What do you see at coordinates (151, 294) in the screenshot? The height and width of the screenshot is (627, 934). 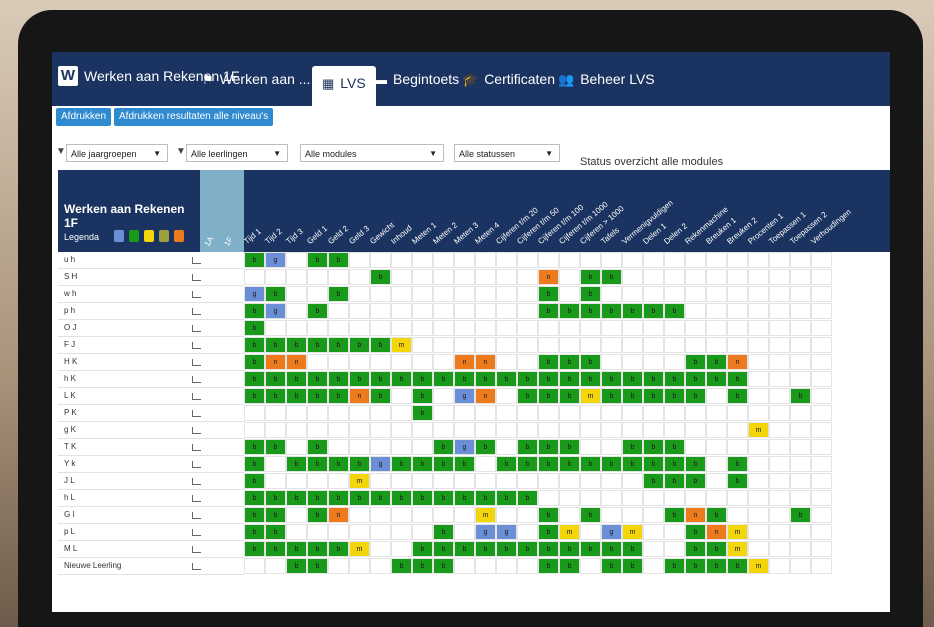 I see `student-row: w h` at bounding box center [151, 294].